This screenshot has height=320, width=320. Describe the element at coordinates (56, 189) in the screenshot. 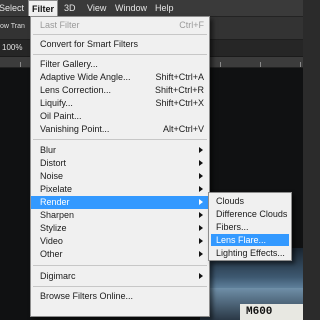

I see `menu-item-label: Pixelate` at that location.